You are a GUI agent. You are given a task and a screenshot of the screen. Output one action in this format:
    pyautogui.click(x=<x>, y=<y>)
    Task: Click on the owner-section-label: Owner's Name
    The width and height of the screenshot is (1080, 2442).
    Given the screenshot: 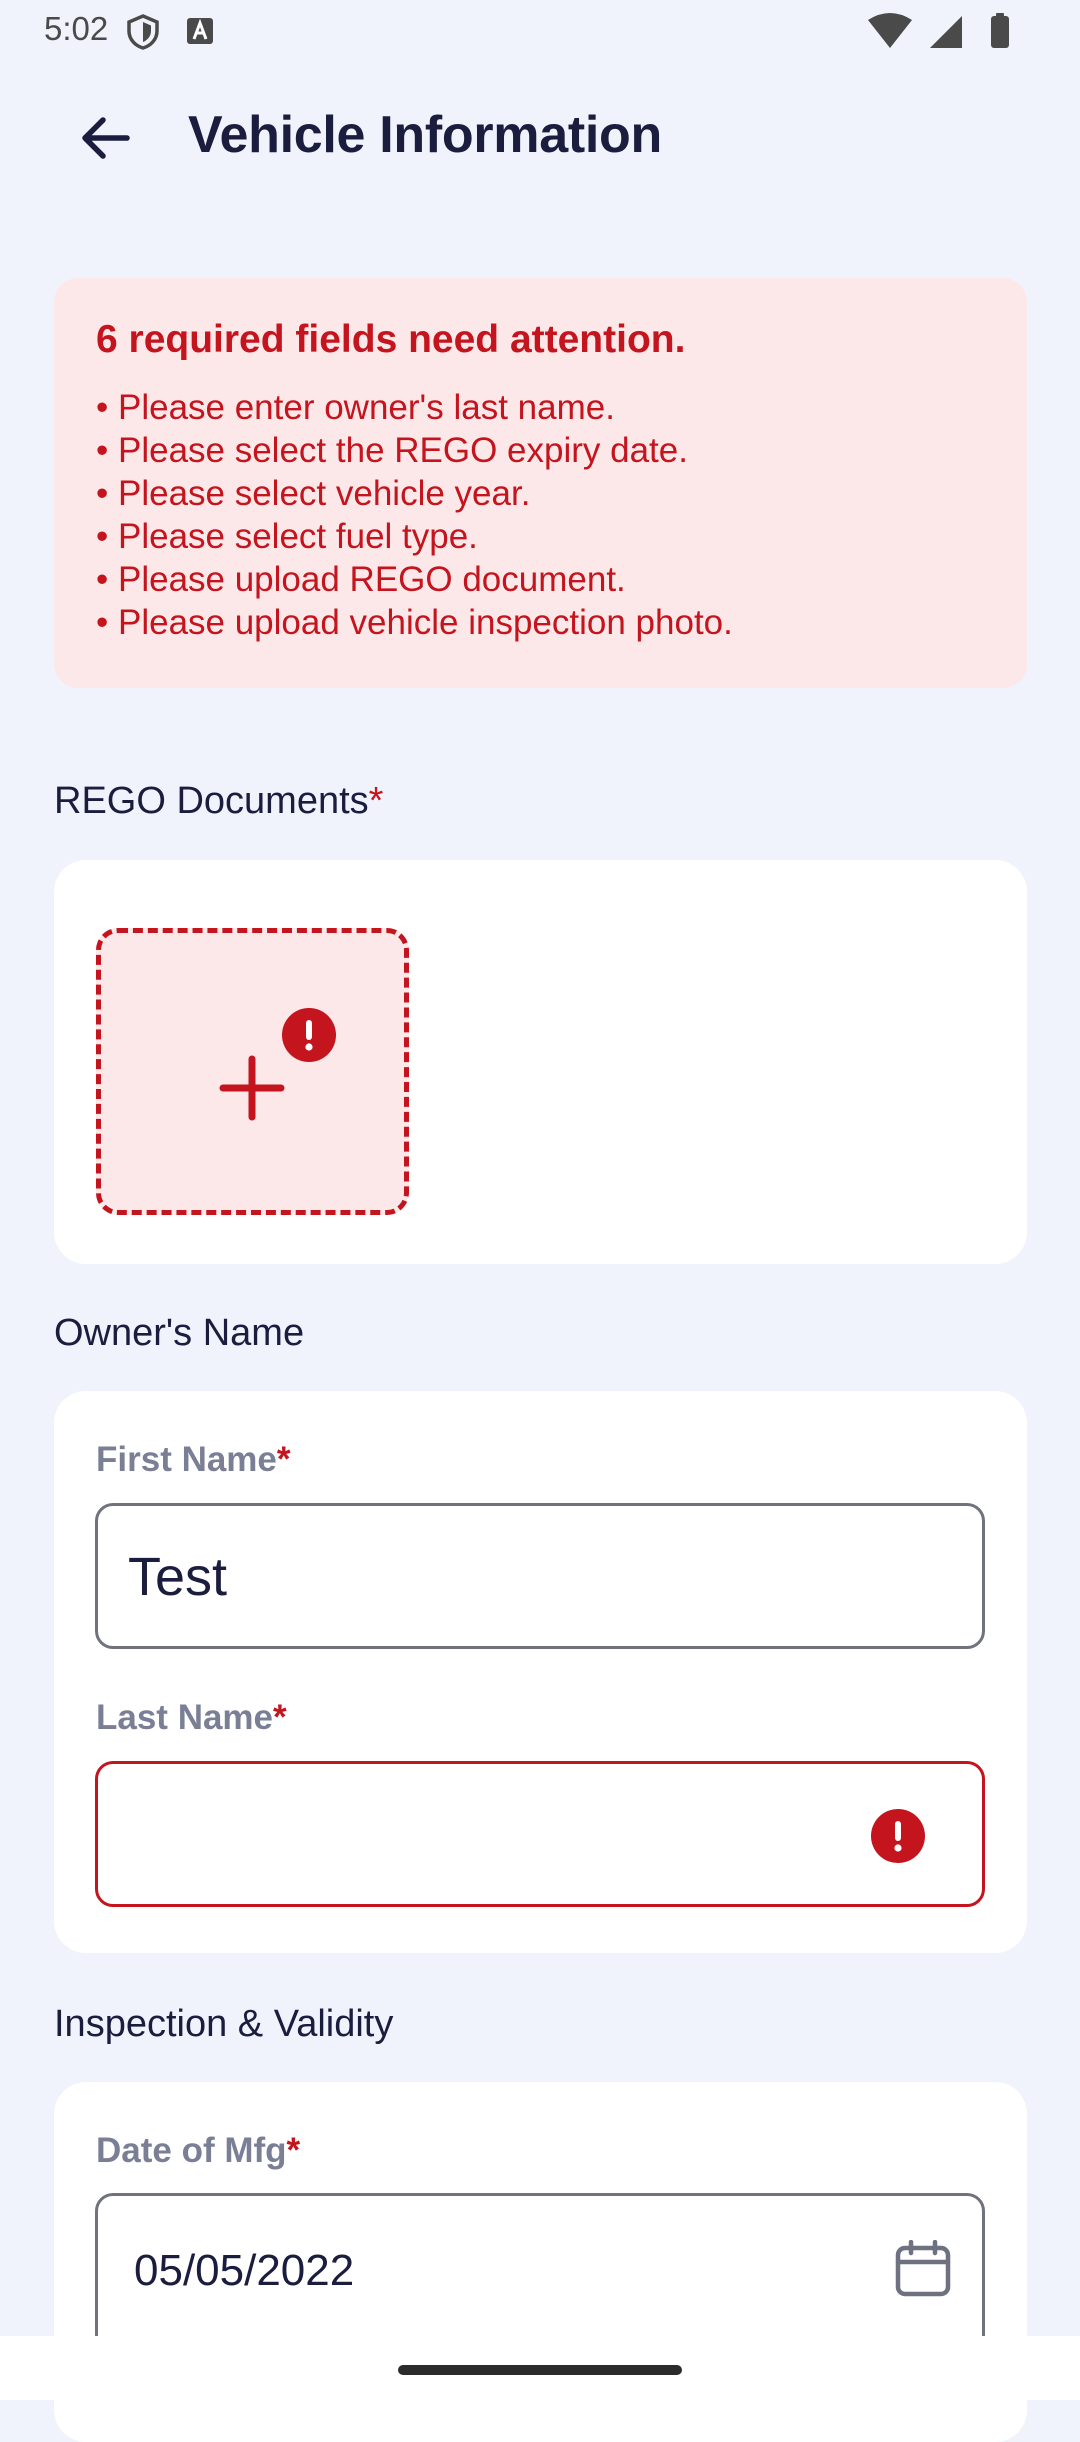 What is the action you would take?
    pyautogui.click(x=179, y=1333)
    